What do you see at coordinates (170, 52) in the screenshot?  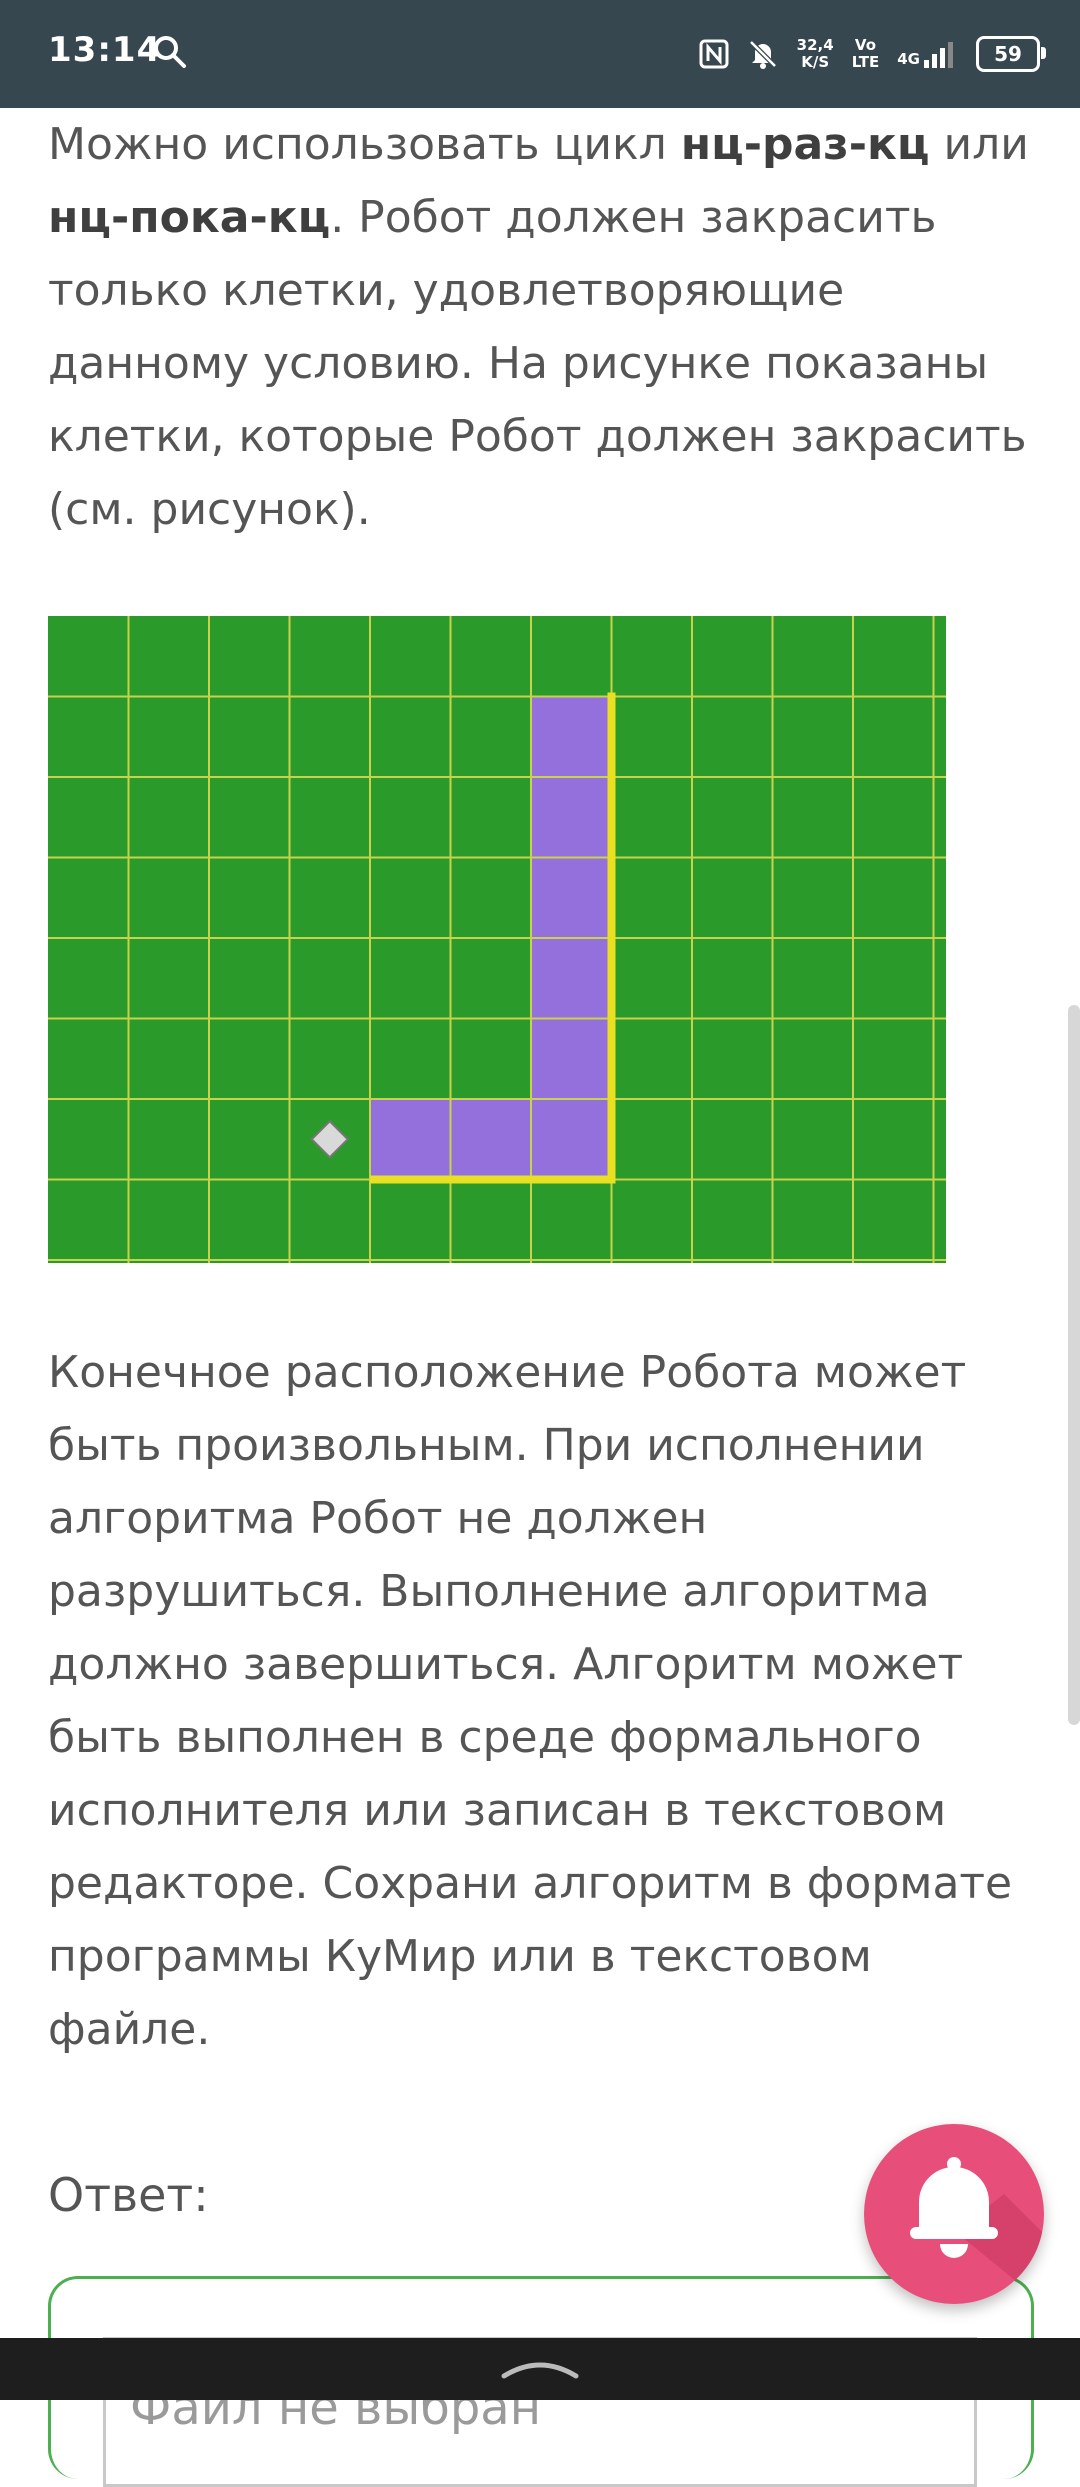 I see `search-icon` at bounding box center [170, 52].